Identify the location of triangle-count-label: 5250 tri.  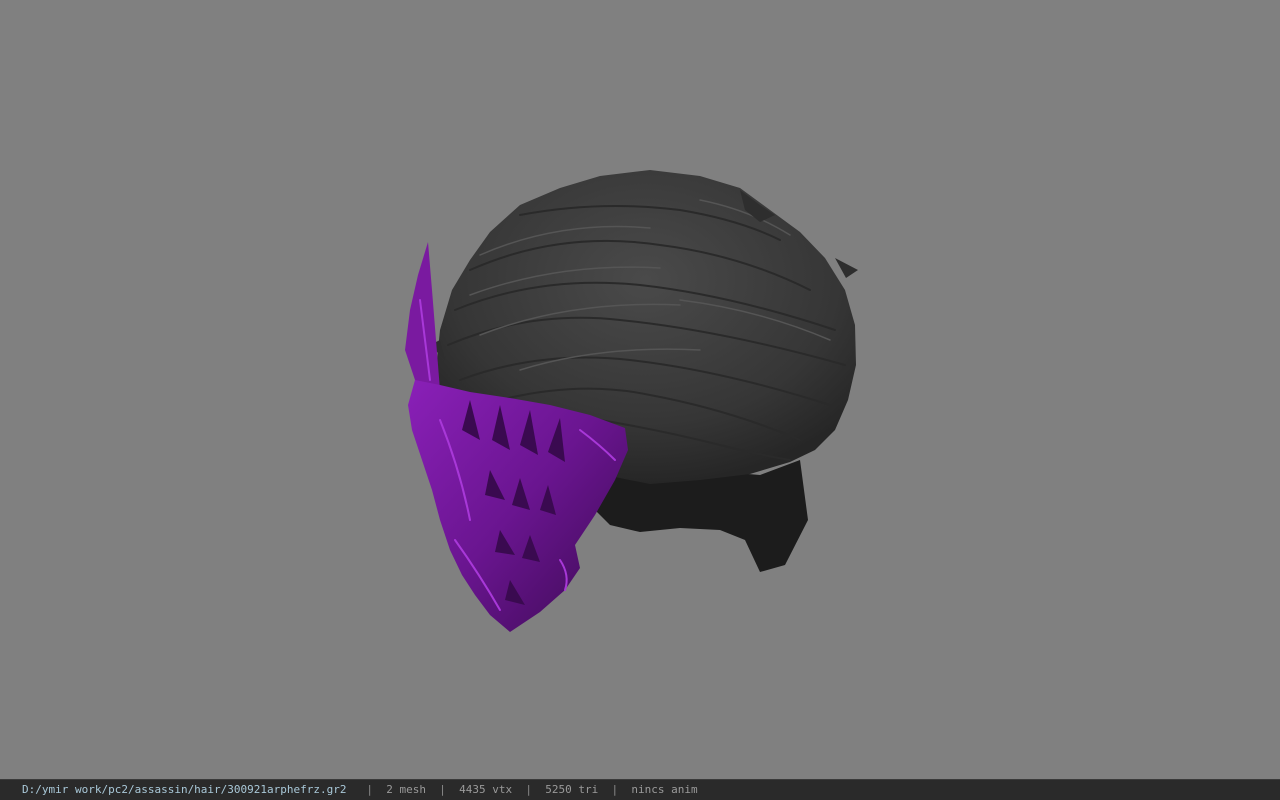
(572, 789).